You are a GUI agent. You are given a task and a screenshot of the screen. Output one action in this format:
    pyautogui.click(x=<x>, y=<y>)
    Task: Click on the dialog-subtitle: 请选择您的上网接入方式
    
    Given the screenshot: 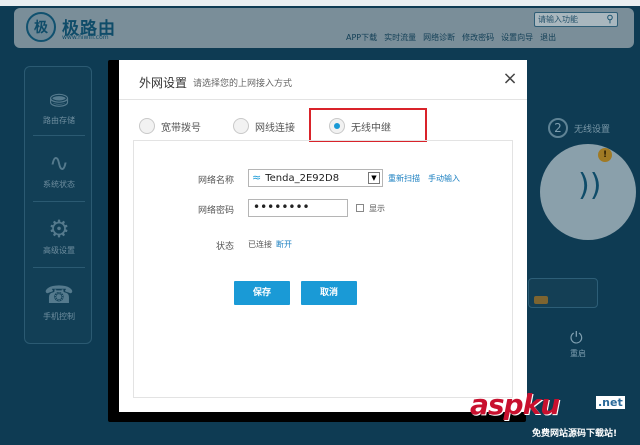 What is the action you would take?
    pyautogui.click(x=243, y=84)
    